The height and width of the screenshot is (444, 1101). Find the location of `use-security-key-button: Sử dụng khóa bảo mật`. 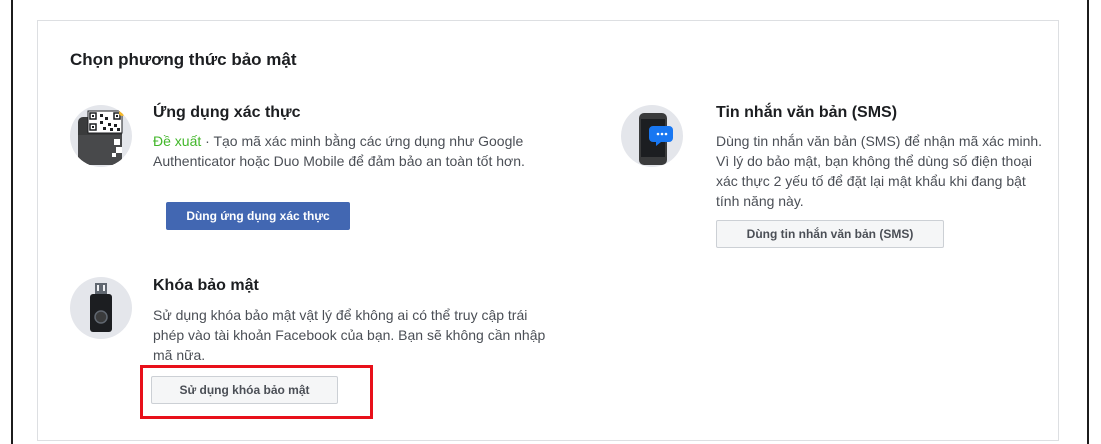

use-security-key-button: Sử dụng khóa bảo mật is located at coordinates (244, 390).